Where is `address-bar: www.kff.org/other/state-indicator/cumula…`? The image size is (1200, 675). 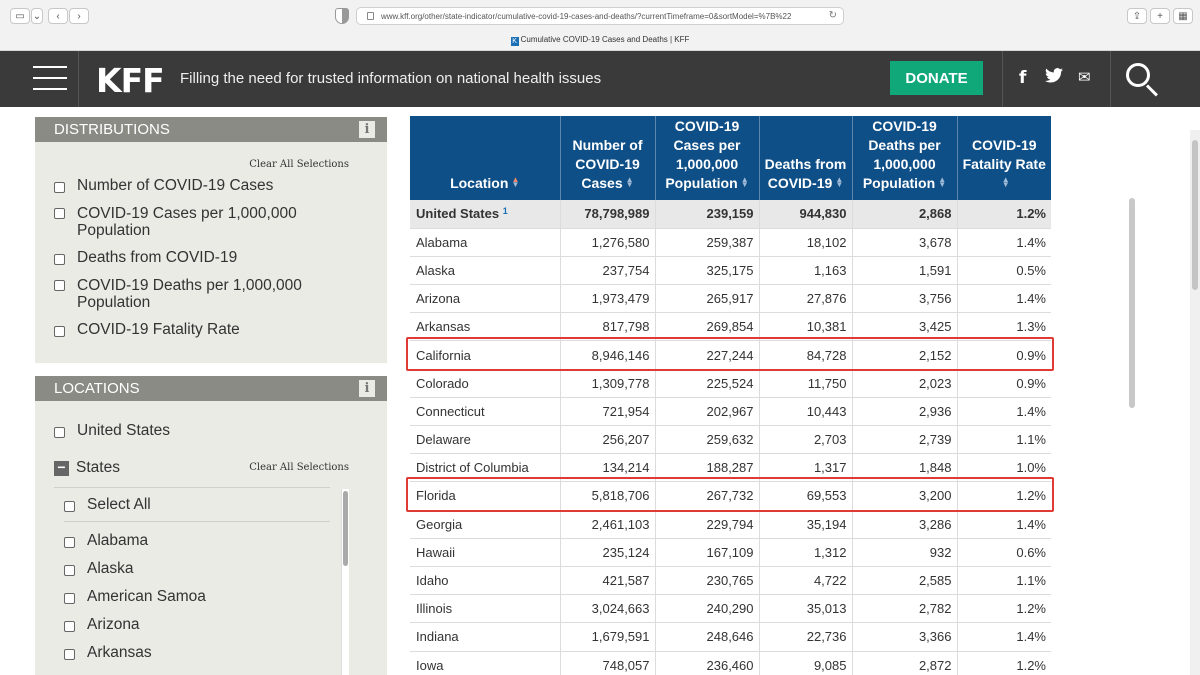
address-bar: www.kff.org/other/state-indicator/cumula… is located at coordinates (600, 16).